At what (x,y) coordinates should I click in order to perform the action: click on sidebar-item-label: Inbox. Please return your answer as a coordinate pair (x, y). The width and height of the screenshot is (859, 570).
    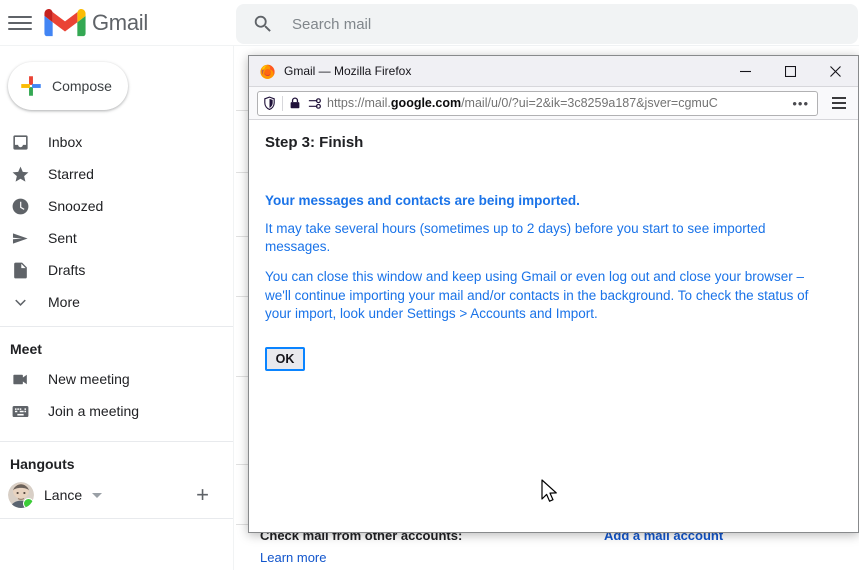
    Looking at the image, I should click on (65, 142).